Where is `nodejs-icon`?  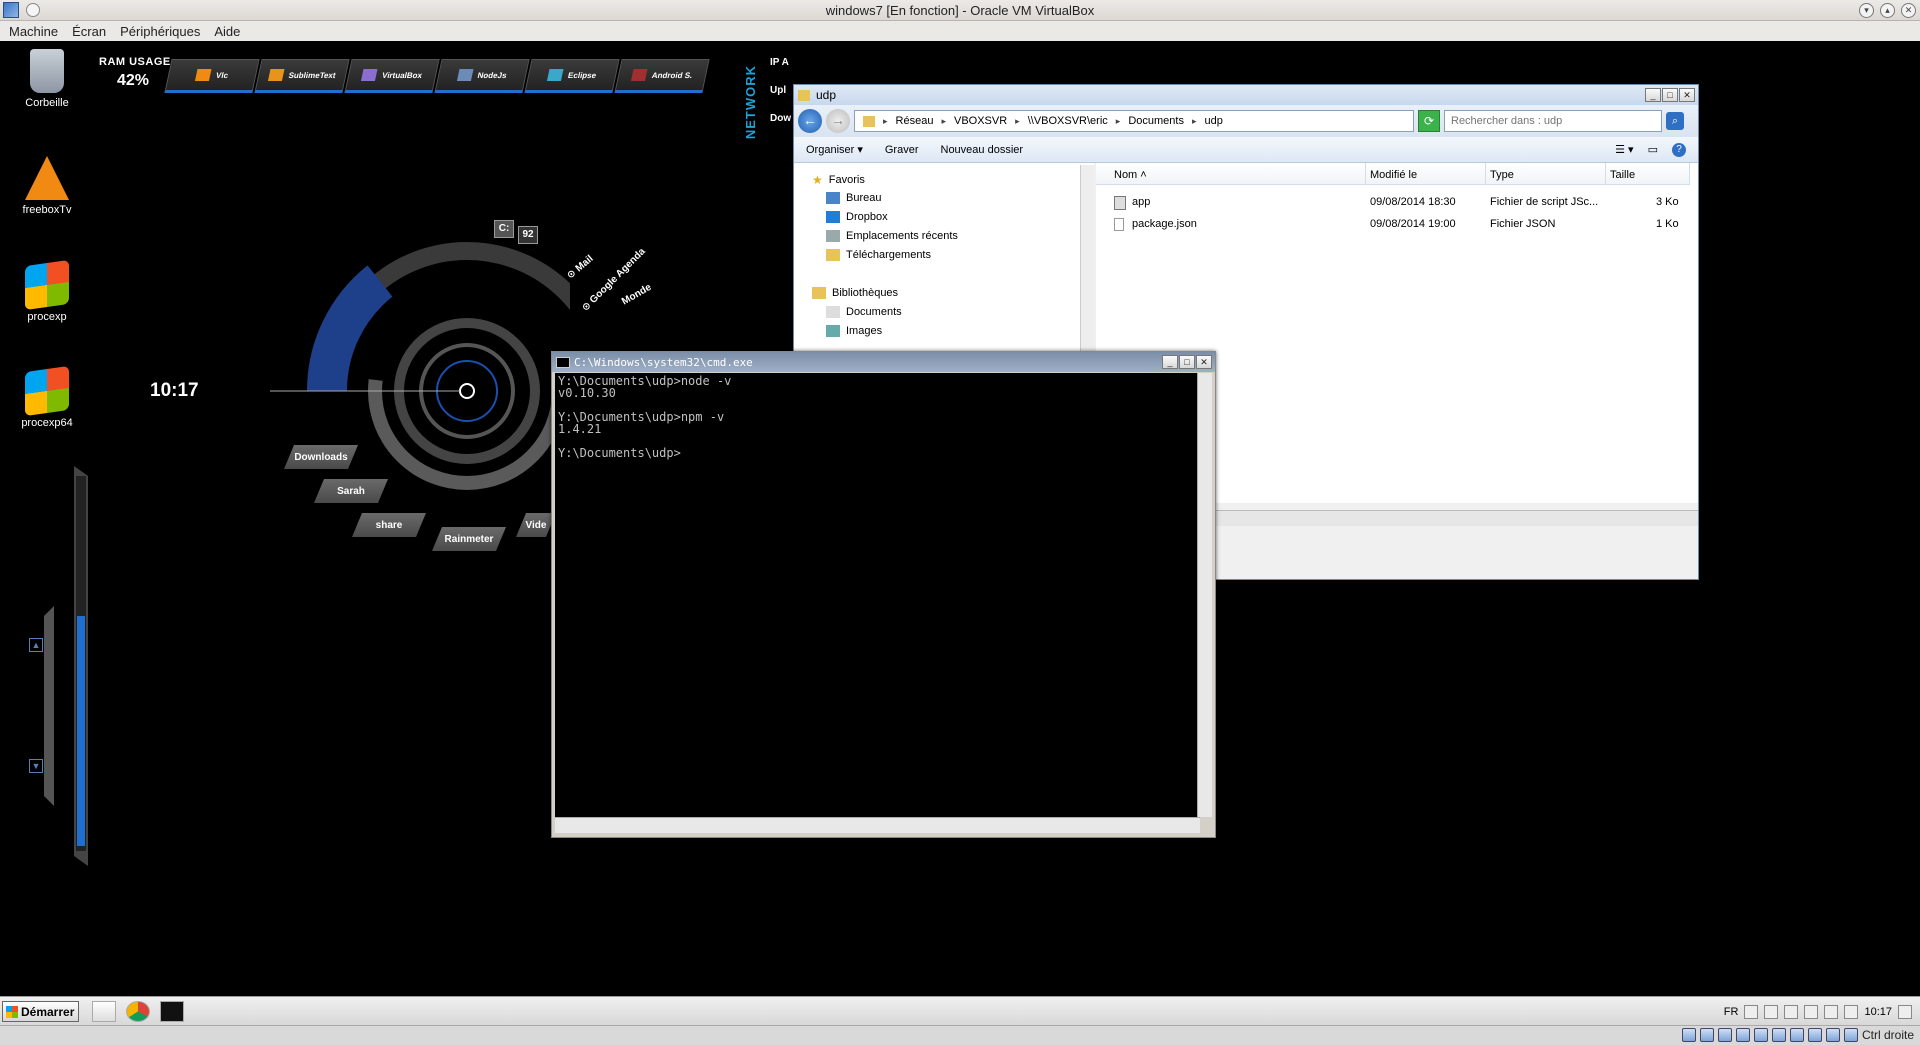
nodejs-icon is located at coordinates (465, 75).